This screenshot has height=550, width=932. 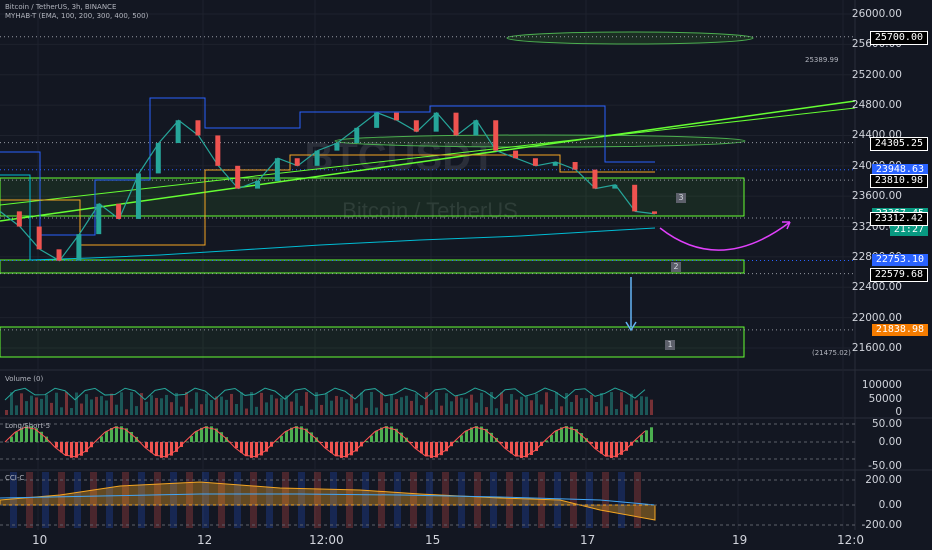 I want to click on price-tag: 22579.68, so click(x=898, y=274).